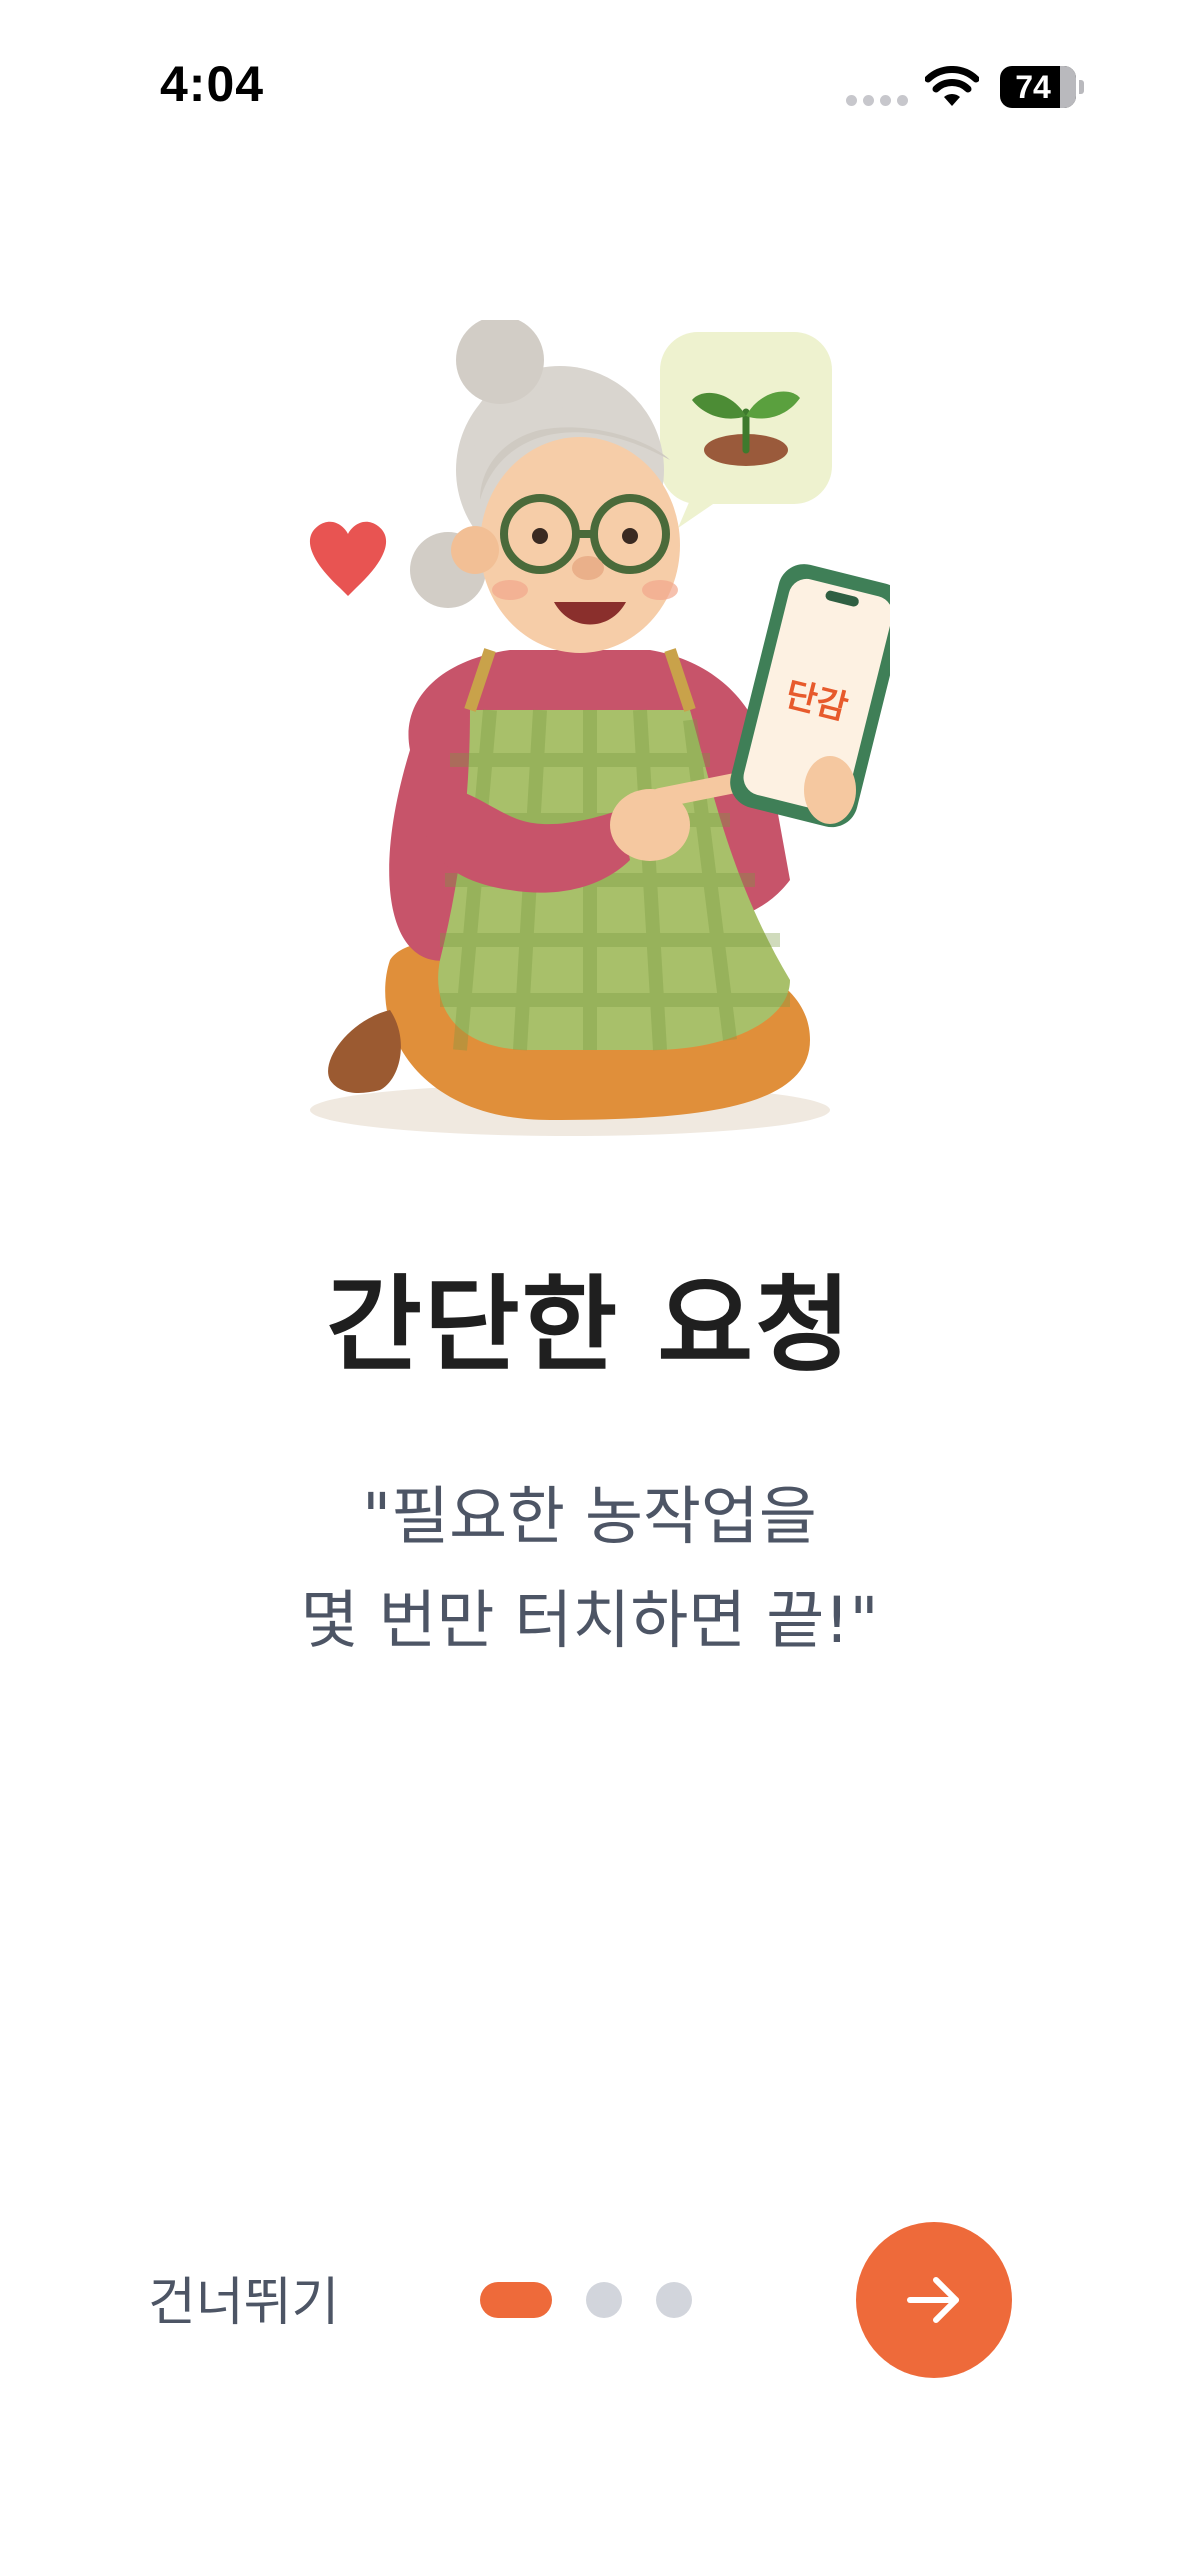  What do you see at coordinates (746, 430) in the screenshot?
I see `sprout-speech-bubble-icon` at bounding box center [746, 430].